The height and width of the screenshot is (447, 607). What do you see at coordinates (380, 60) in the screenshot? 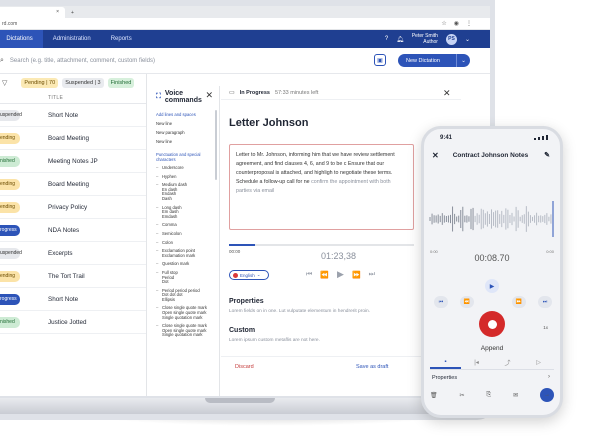
I see `device-settings-button: ▣` at bounding box center [380, 60].